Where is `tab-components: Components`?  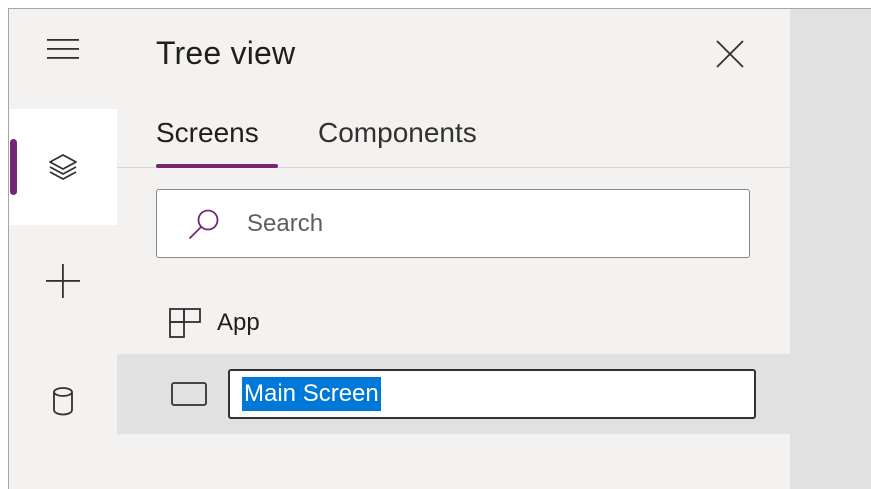
tab-components: Components is located at coordinates (418, 142).